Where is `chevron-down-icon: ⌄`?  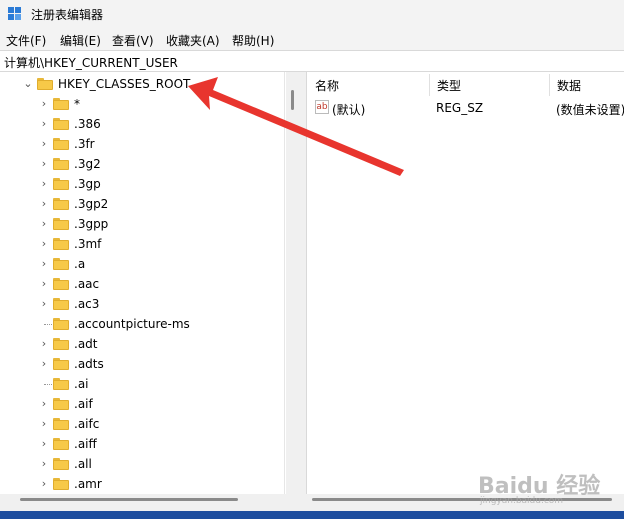
chevron-down-icon: ⌄ is located at coordinates (28, 84).